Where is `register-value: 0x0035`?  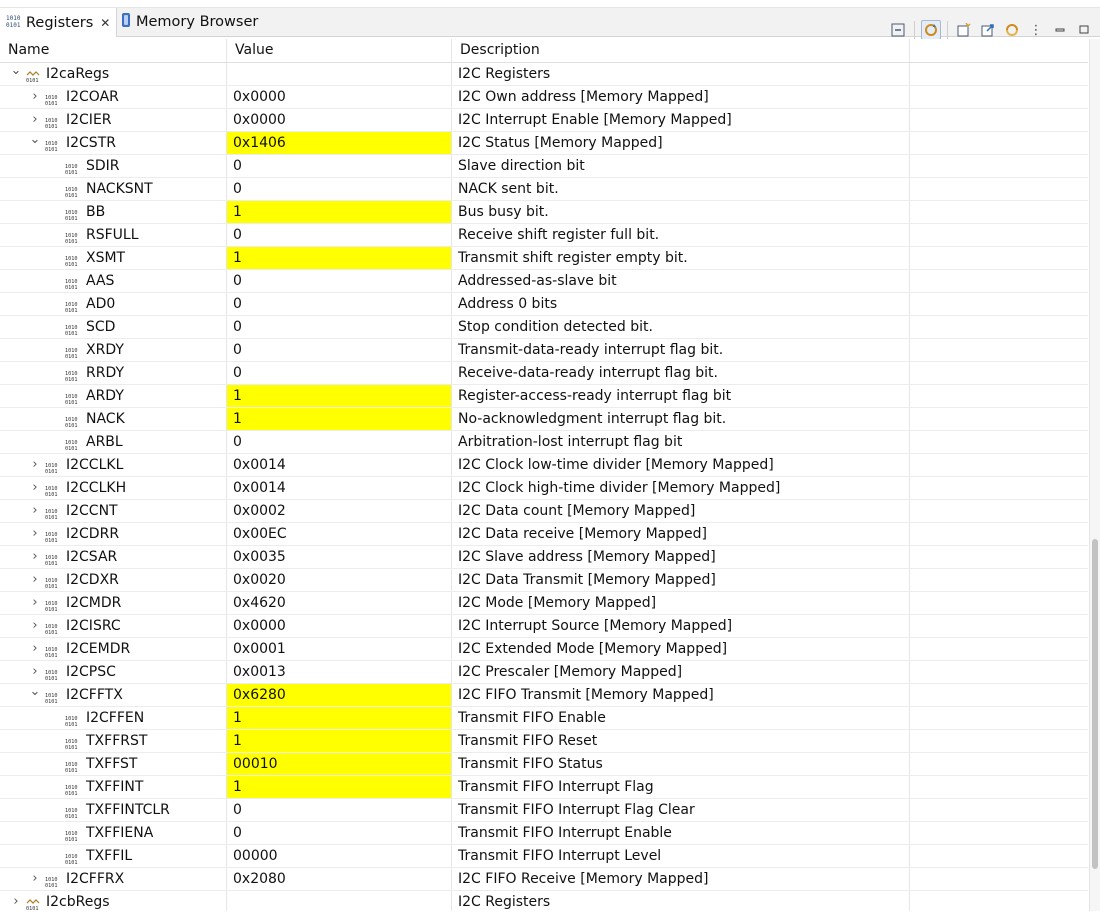
register-value: 0x0035 is located at coordinates (339, 557).